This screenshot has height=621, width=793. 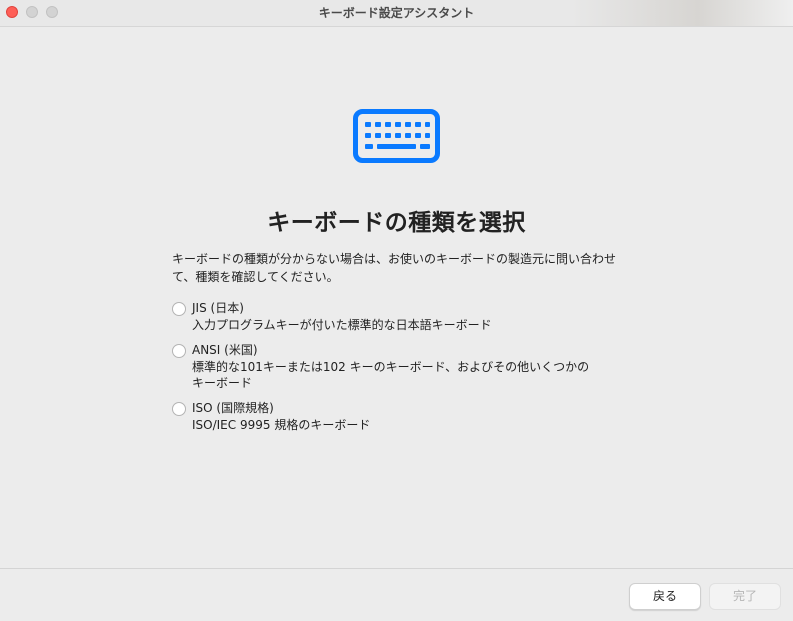 I want to click on option-jis-title: JIS (日本), so click(x=218, y=308).